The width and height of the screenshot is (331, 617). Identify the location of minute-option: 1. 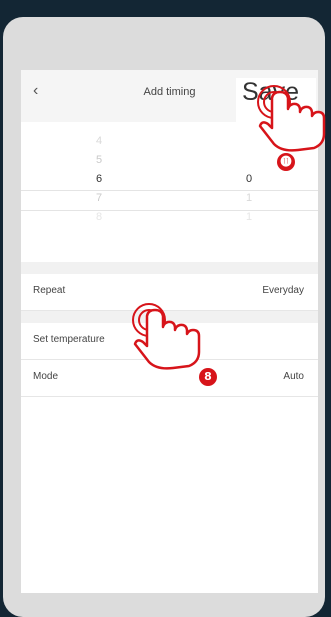
(249, 198).